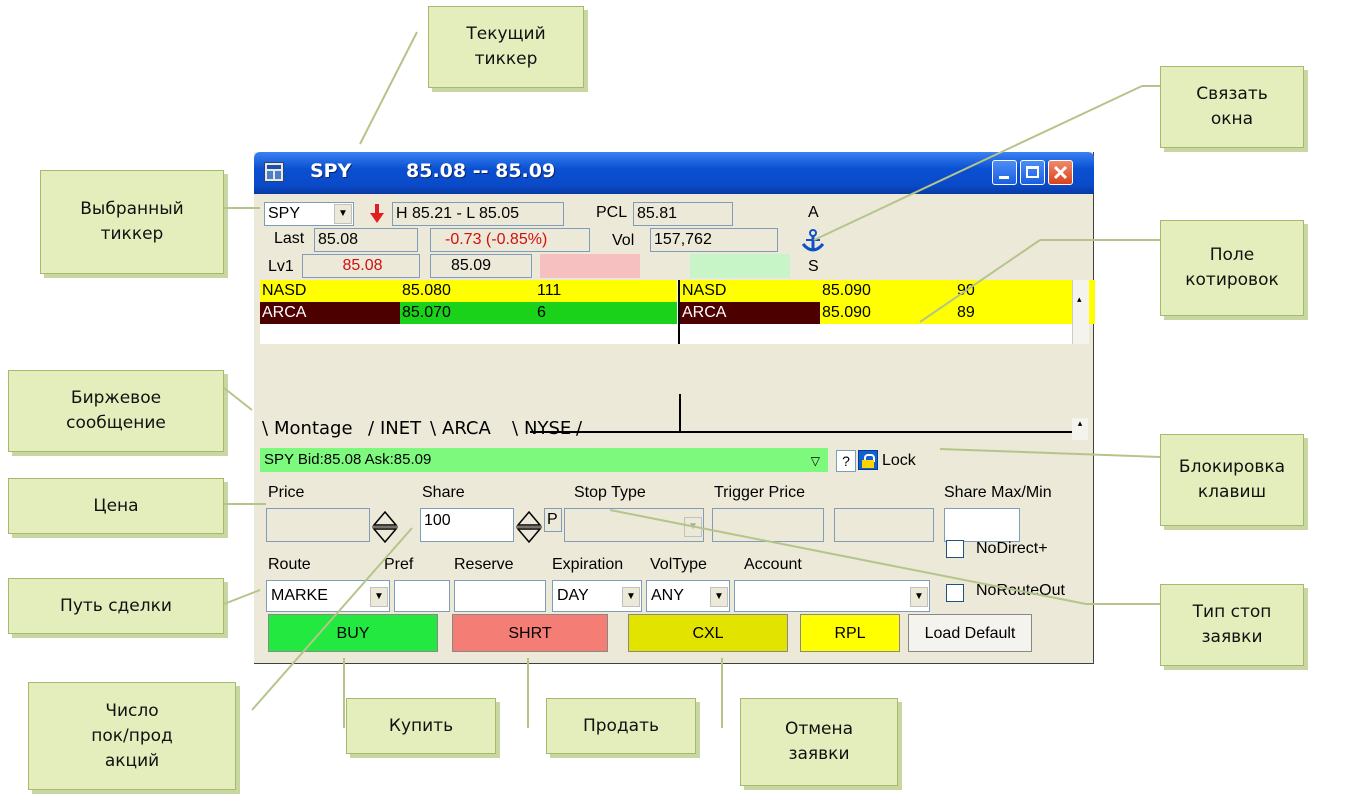 This screenshot has height=798, width=1348. I want to click on callout-stop-type: Тип стоп заявки, so click(1232, 625).